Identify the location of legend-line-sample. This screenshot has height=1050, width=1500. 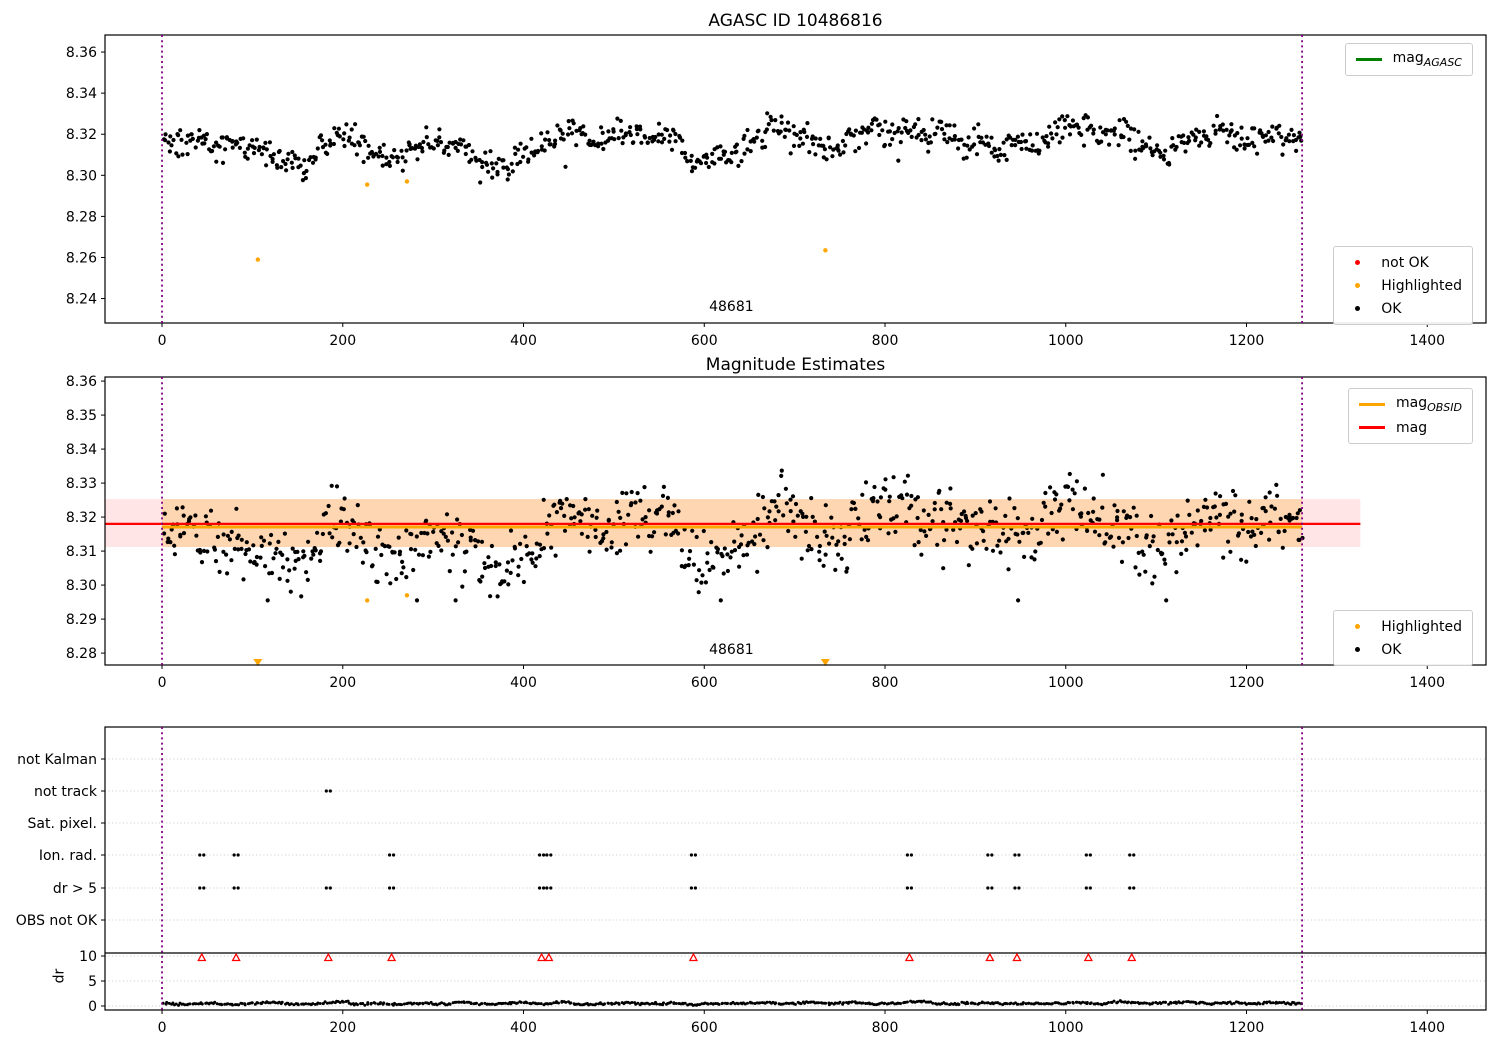
(1371, 427).